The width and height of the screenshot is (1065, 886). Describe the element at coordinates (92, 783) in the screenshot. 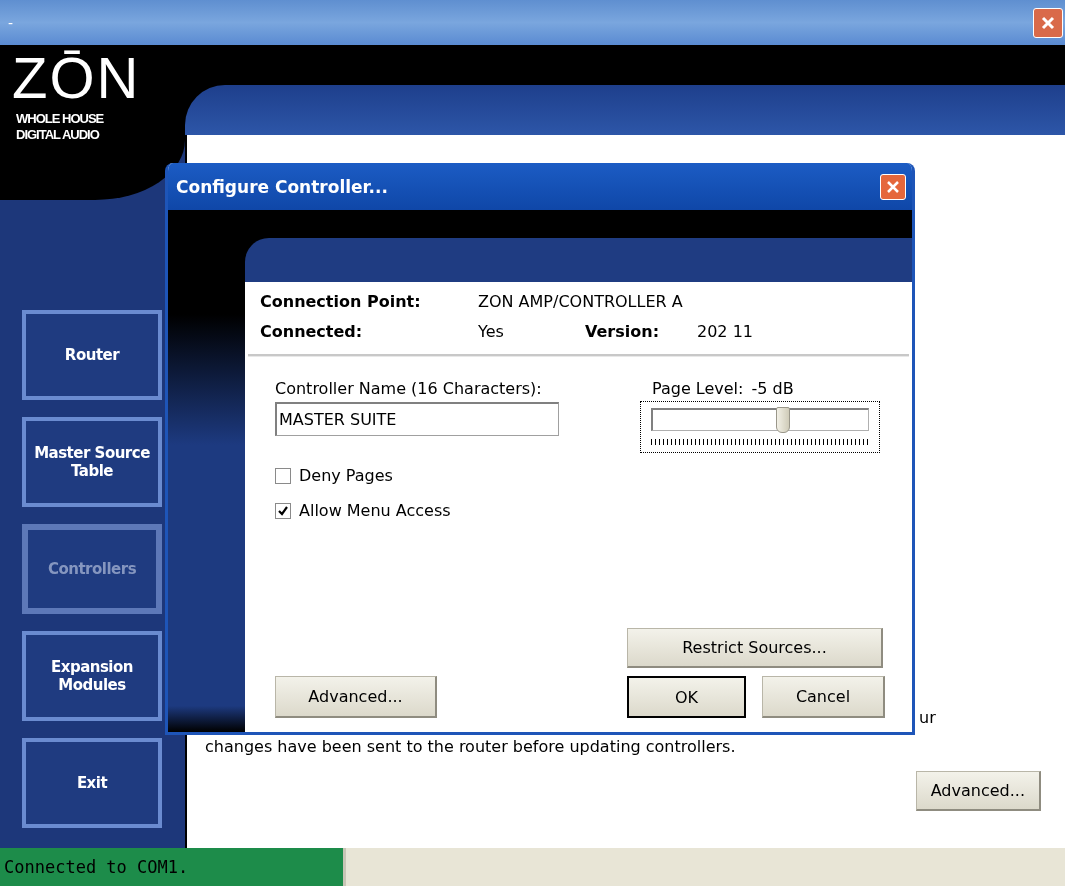

I see `nav-button: Exit` at that location.